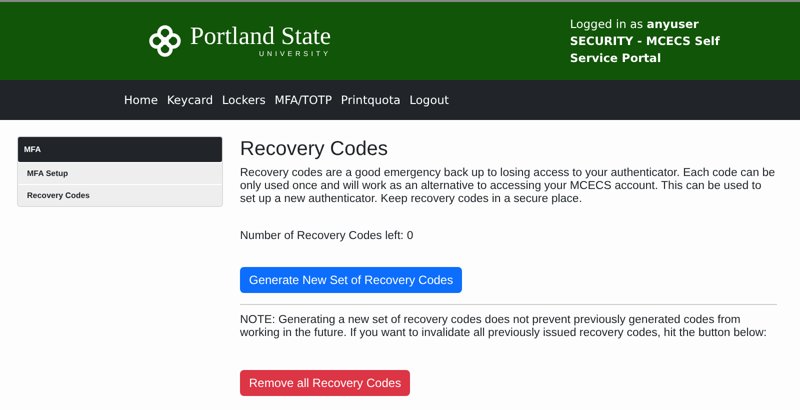  What do you see at coordinates (635, 24) in the screenshot?
I see `login-status: Logged in as anyuser` at bounding box center [635, 24].